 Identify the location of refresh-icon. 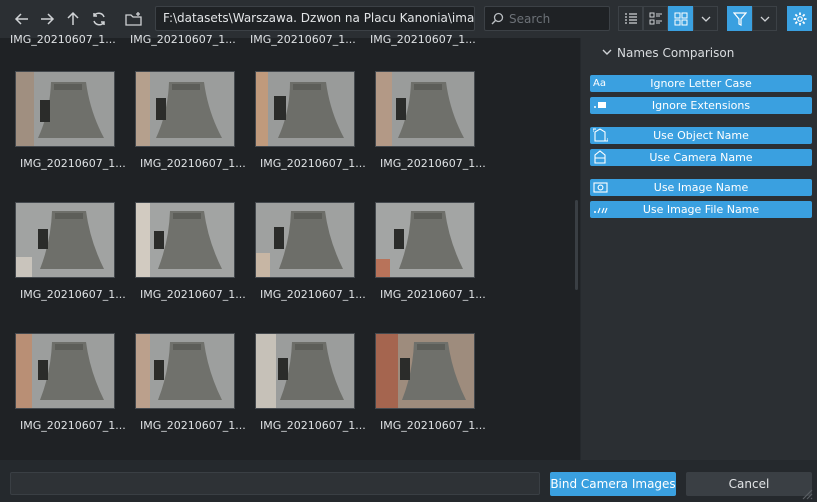
(99, 19).